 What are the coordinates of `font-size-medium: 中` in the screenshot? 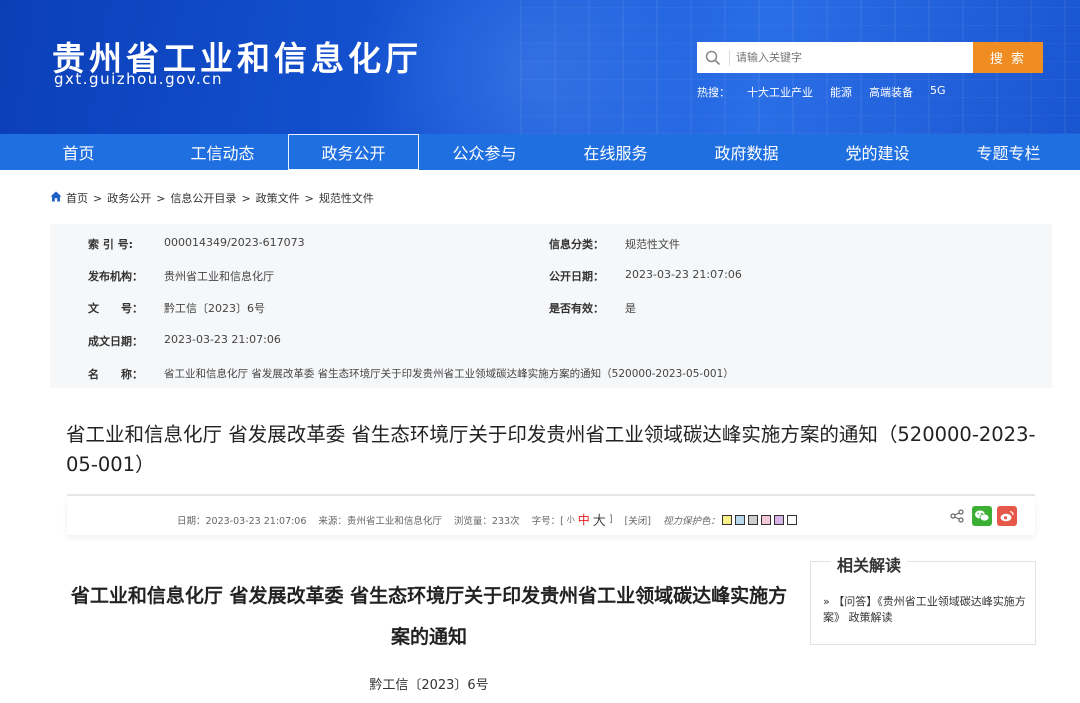 It's located at (584, 519).